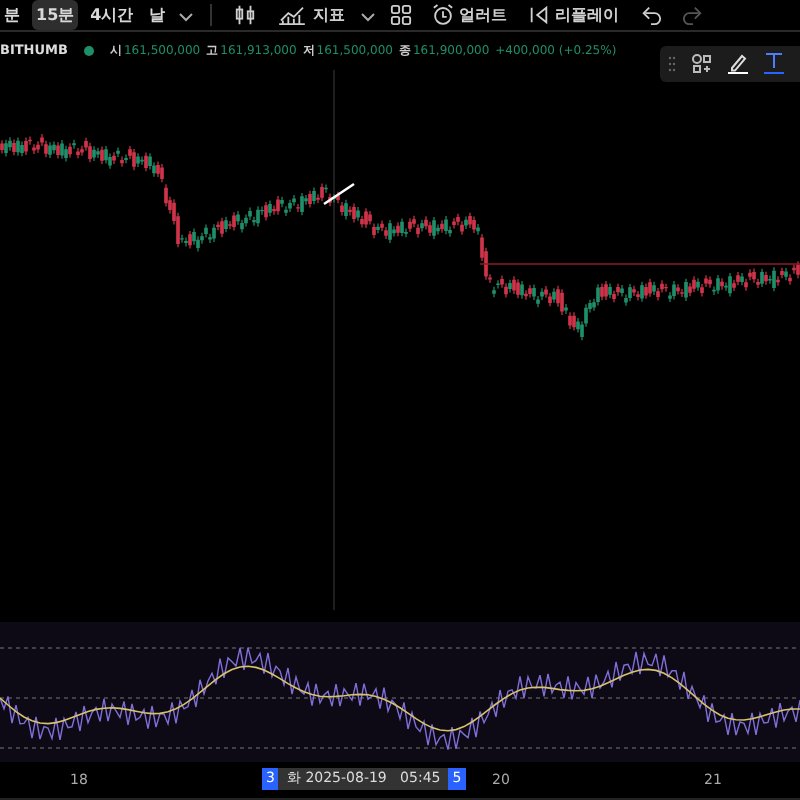 This screenshot has width=800, height=800. I want to click on interval-tab: 4시간, so click(112, 15).